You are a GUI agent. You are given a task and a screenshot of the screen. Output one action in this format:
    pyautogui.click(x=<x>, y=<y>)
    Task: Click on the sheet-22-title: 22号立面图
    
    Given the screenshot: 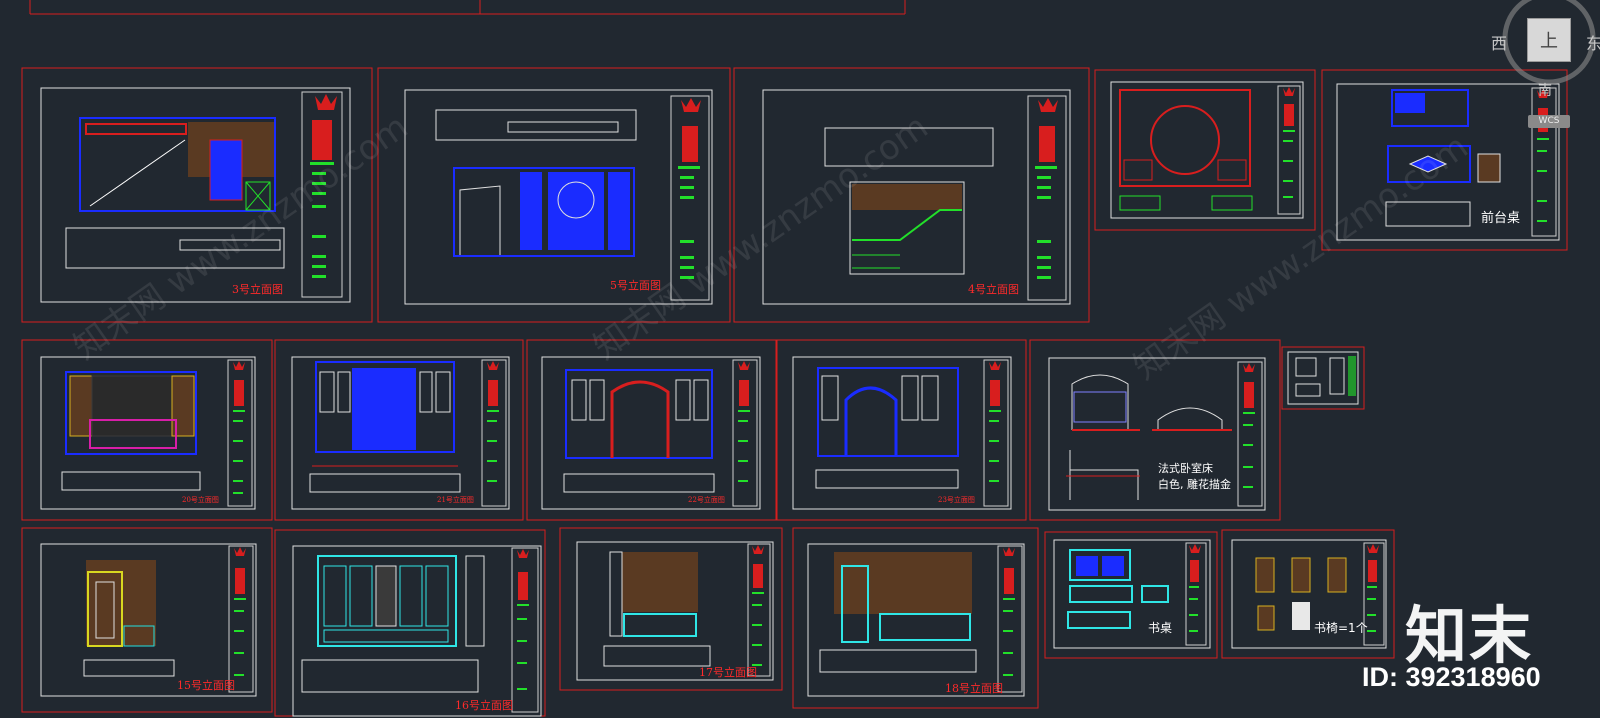 What is the action you would take?
    pyautogui.click(x=706, y=499)
    